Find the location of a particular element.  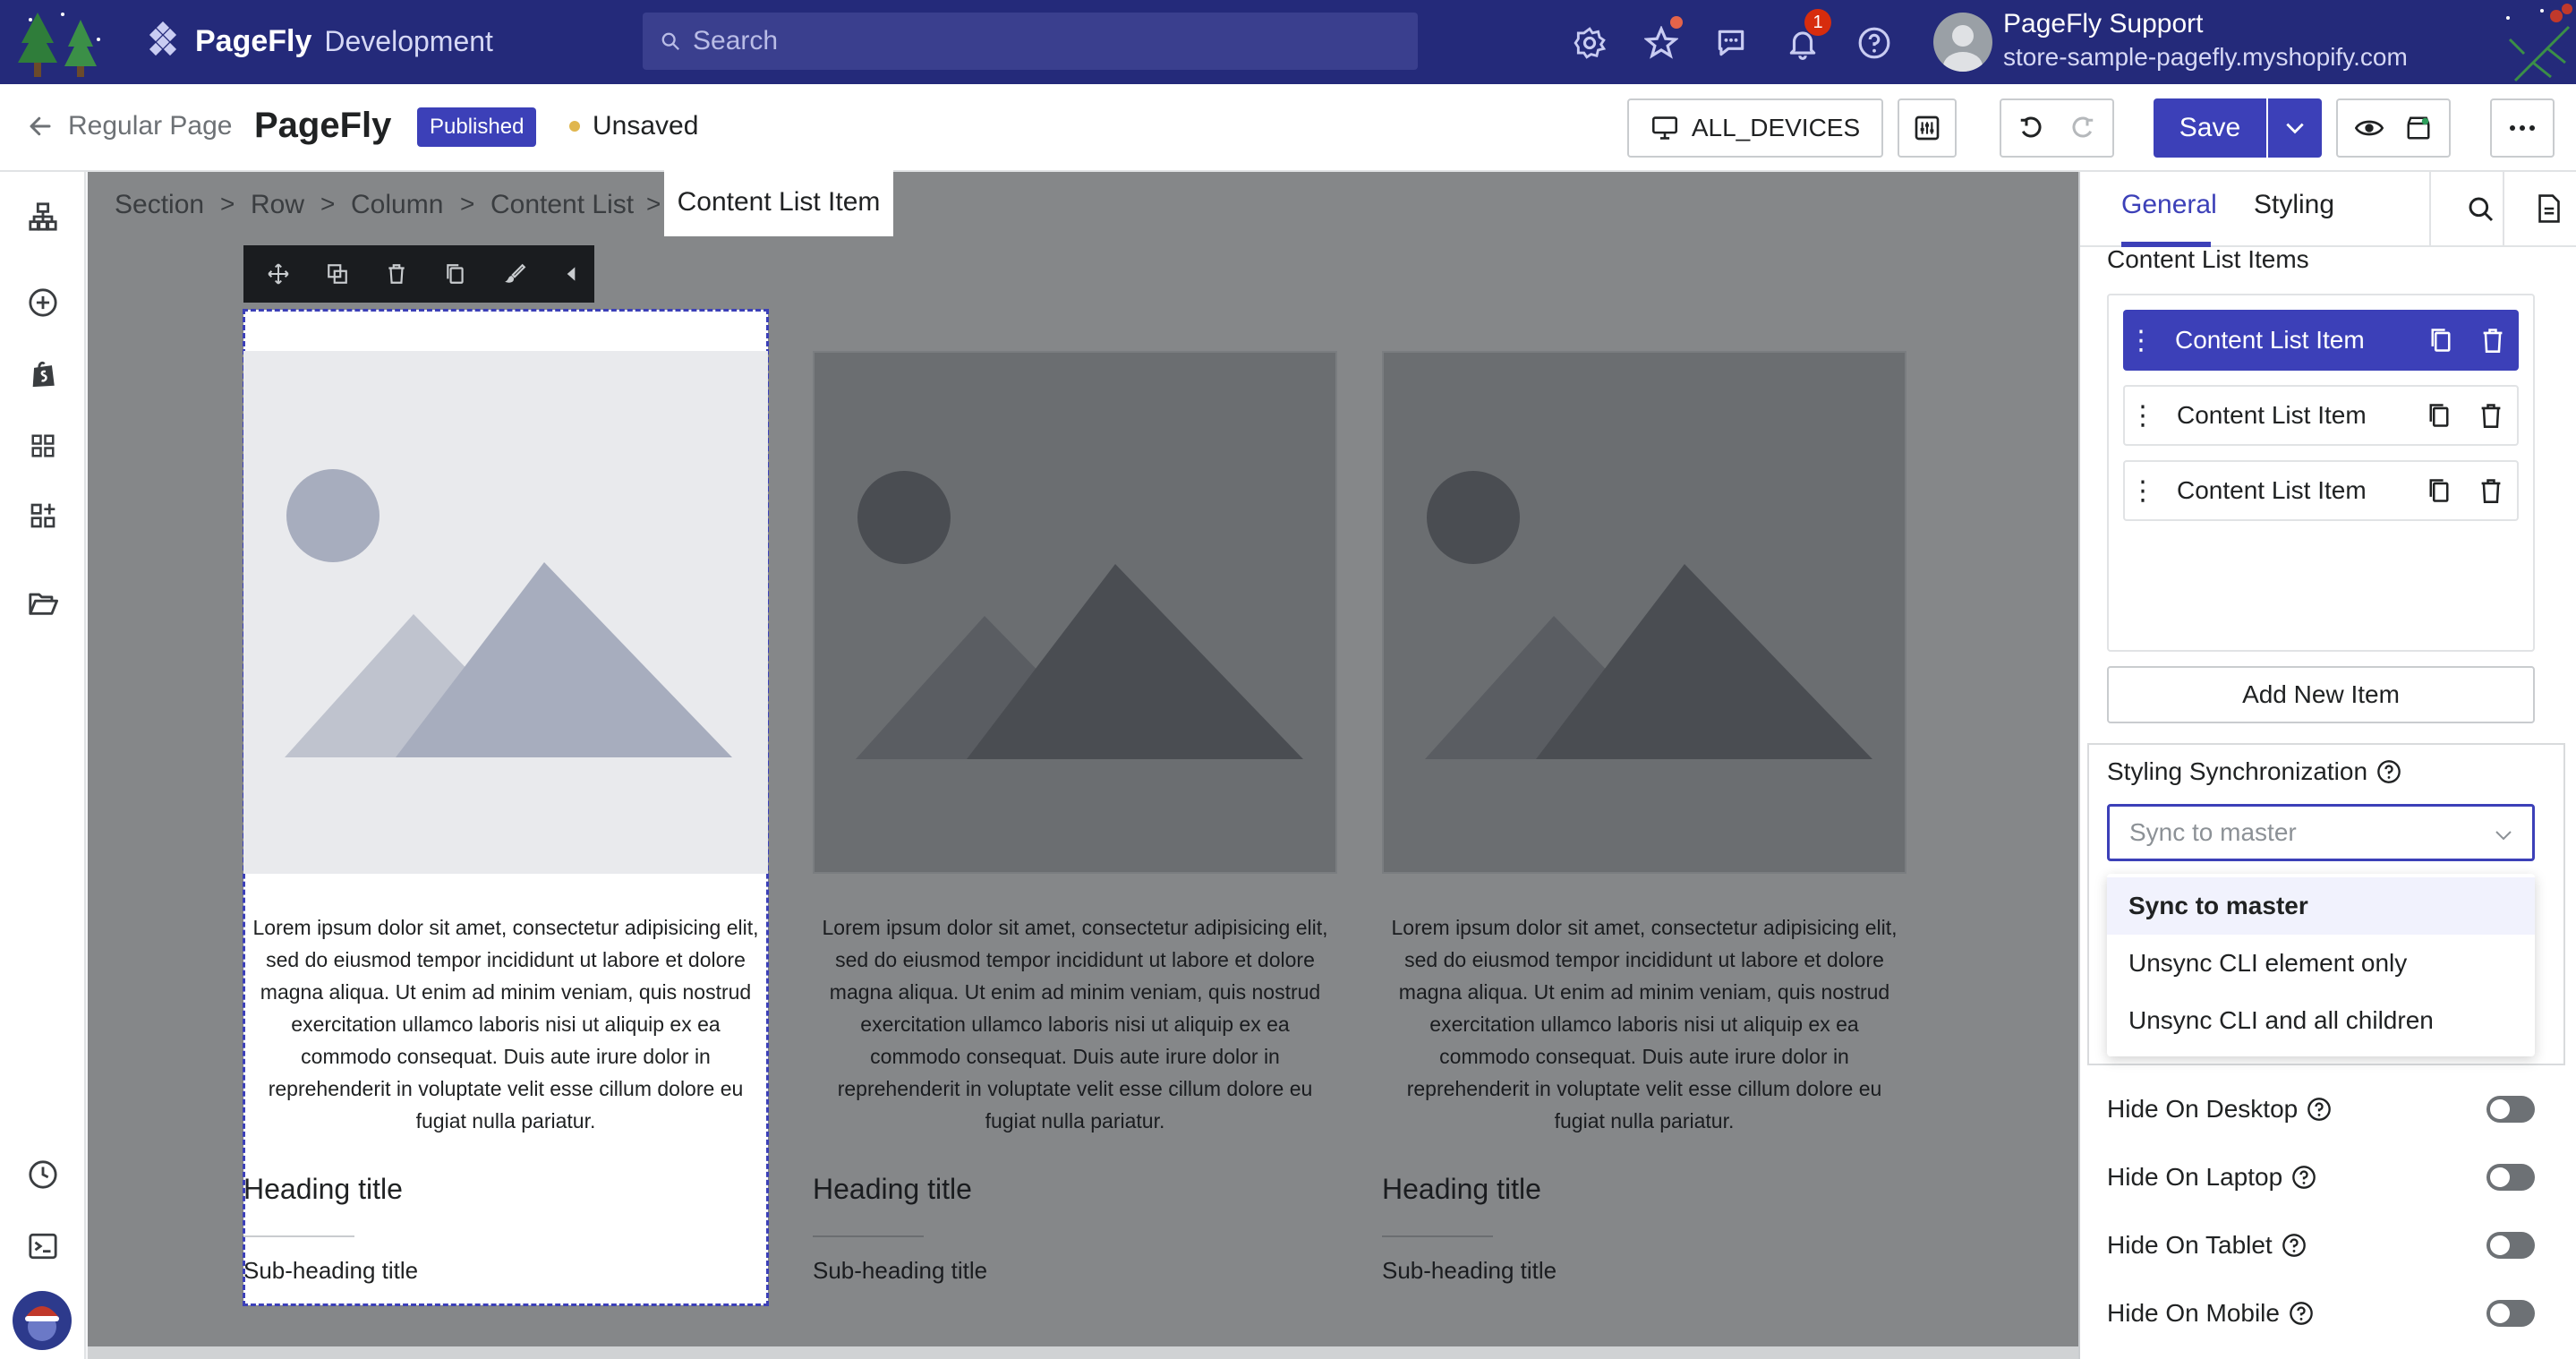

brand: PageFly Development is located at coordinates (318, 41).